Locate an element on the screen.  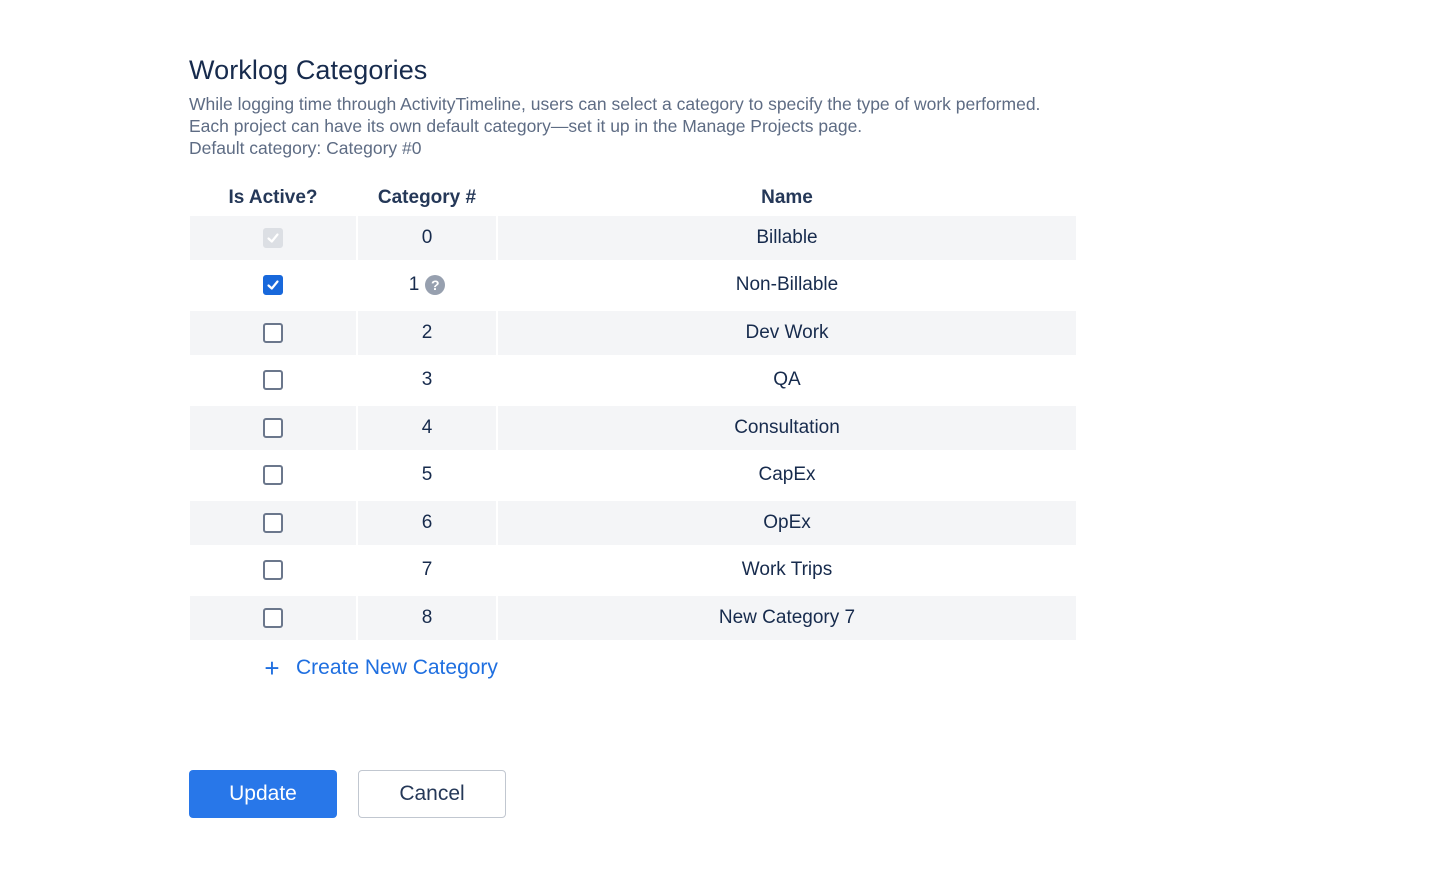
category-number: 1 is located at coordinates (414, 285).